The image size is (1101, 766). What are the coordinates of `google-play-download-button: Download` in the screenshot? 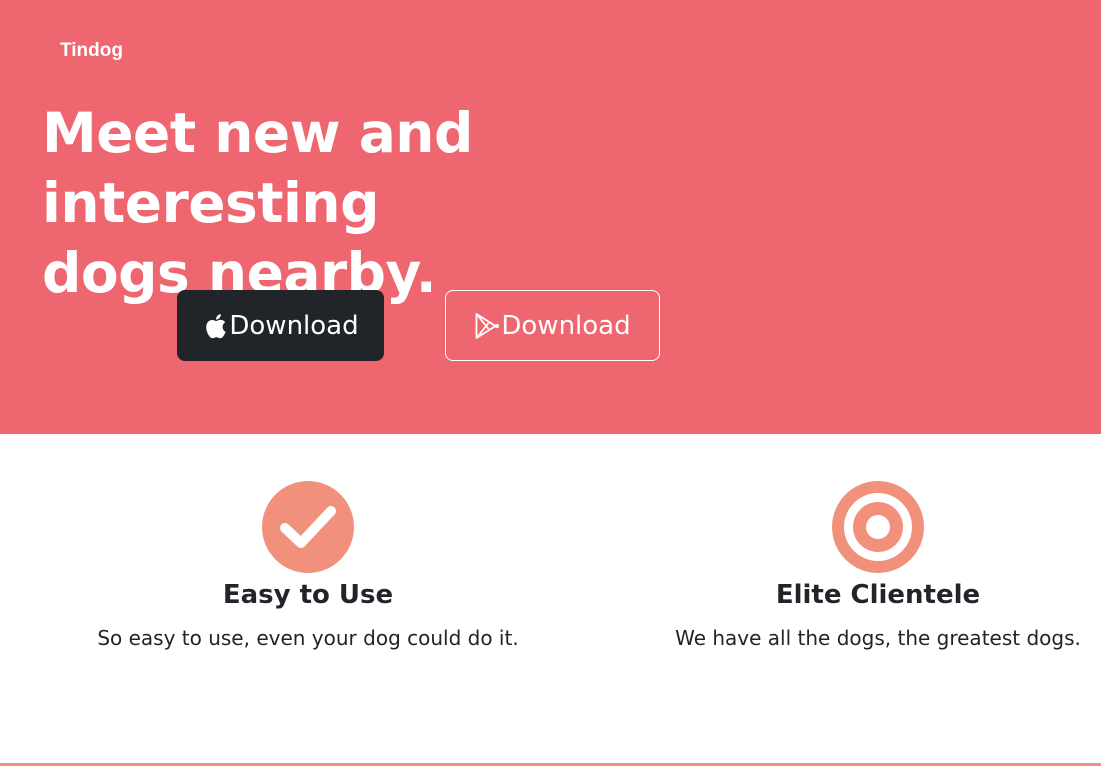 It's located at (552, 325).